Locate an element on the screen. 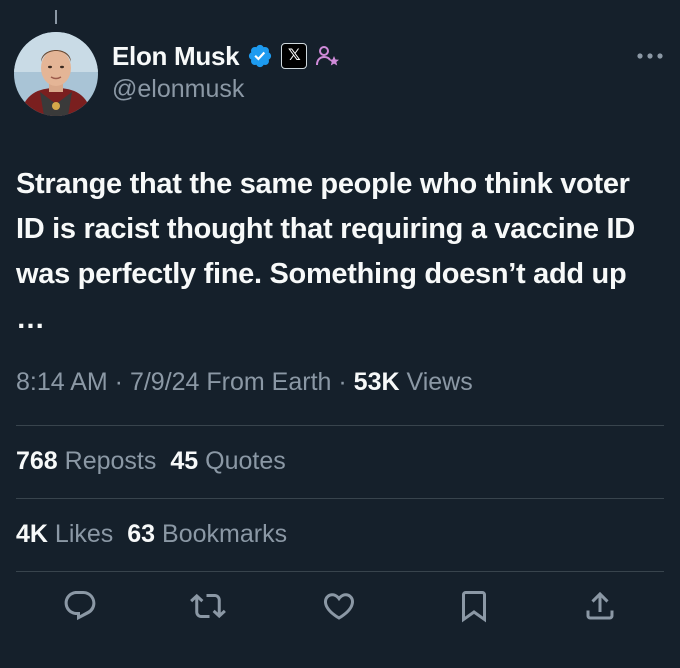 The height and width of the screenshot is (668, 680). likes-link: 4K Likes is located at coordinates (64, 534).